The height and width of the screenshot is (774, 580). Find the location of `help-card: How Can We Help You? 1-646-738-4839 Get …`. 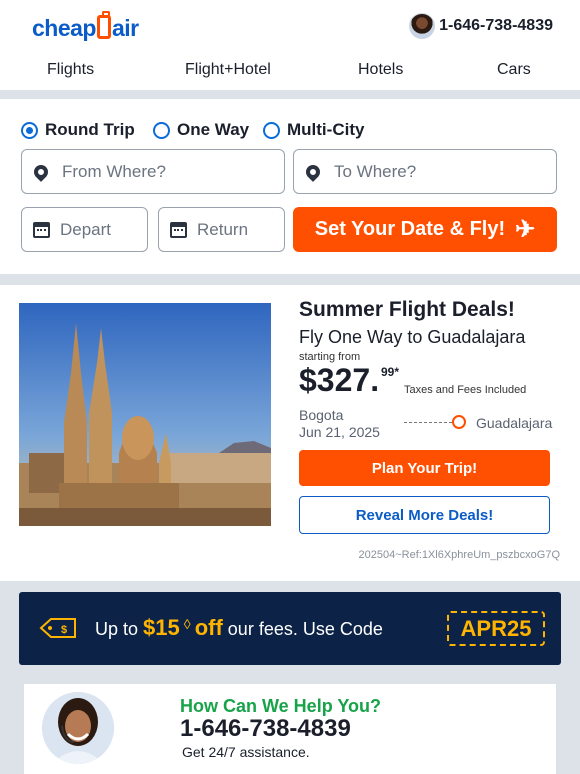

help-card: How Can We Help You? 1-646-738-4839 Get … is located at coordinates (290, 729).